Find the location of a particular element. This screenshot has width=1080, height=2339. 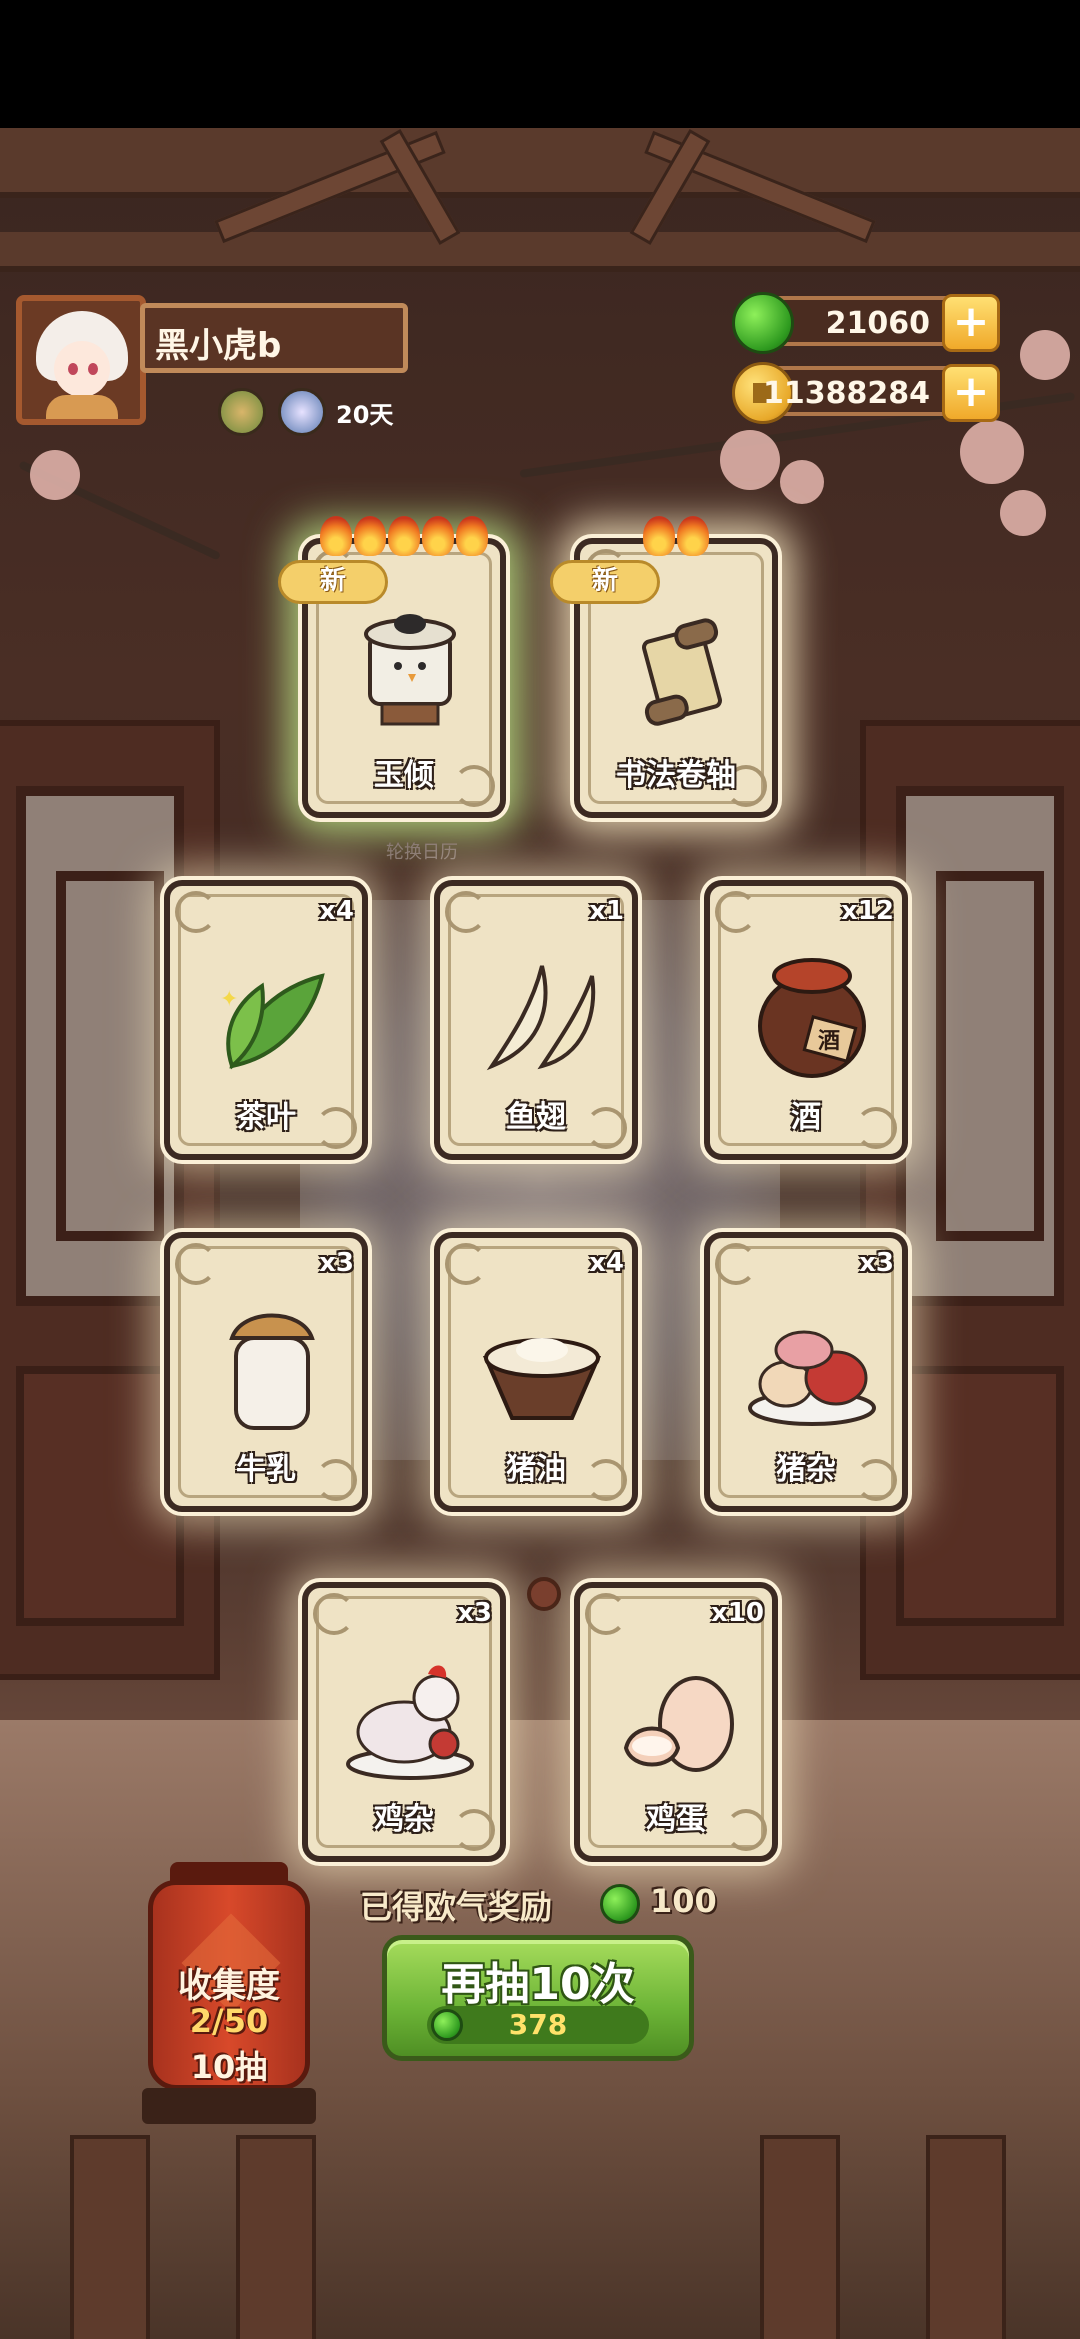

card-label: 玉倾 is located at coordinates (404, 775).